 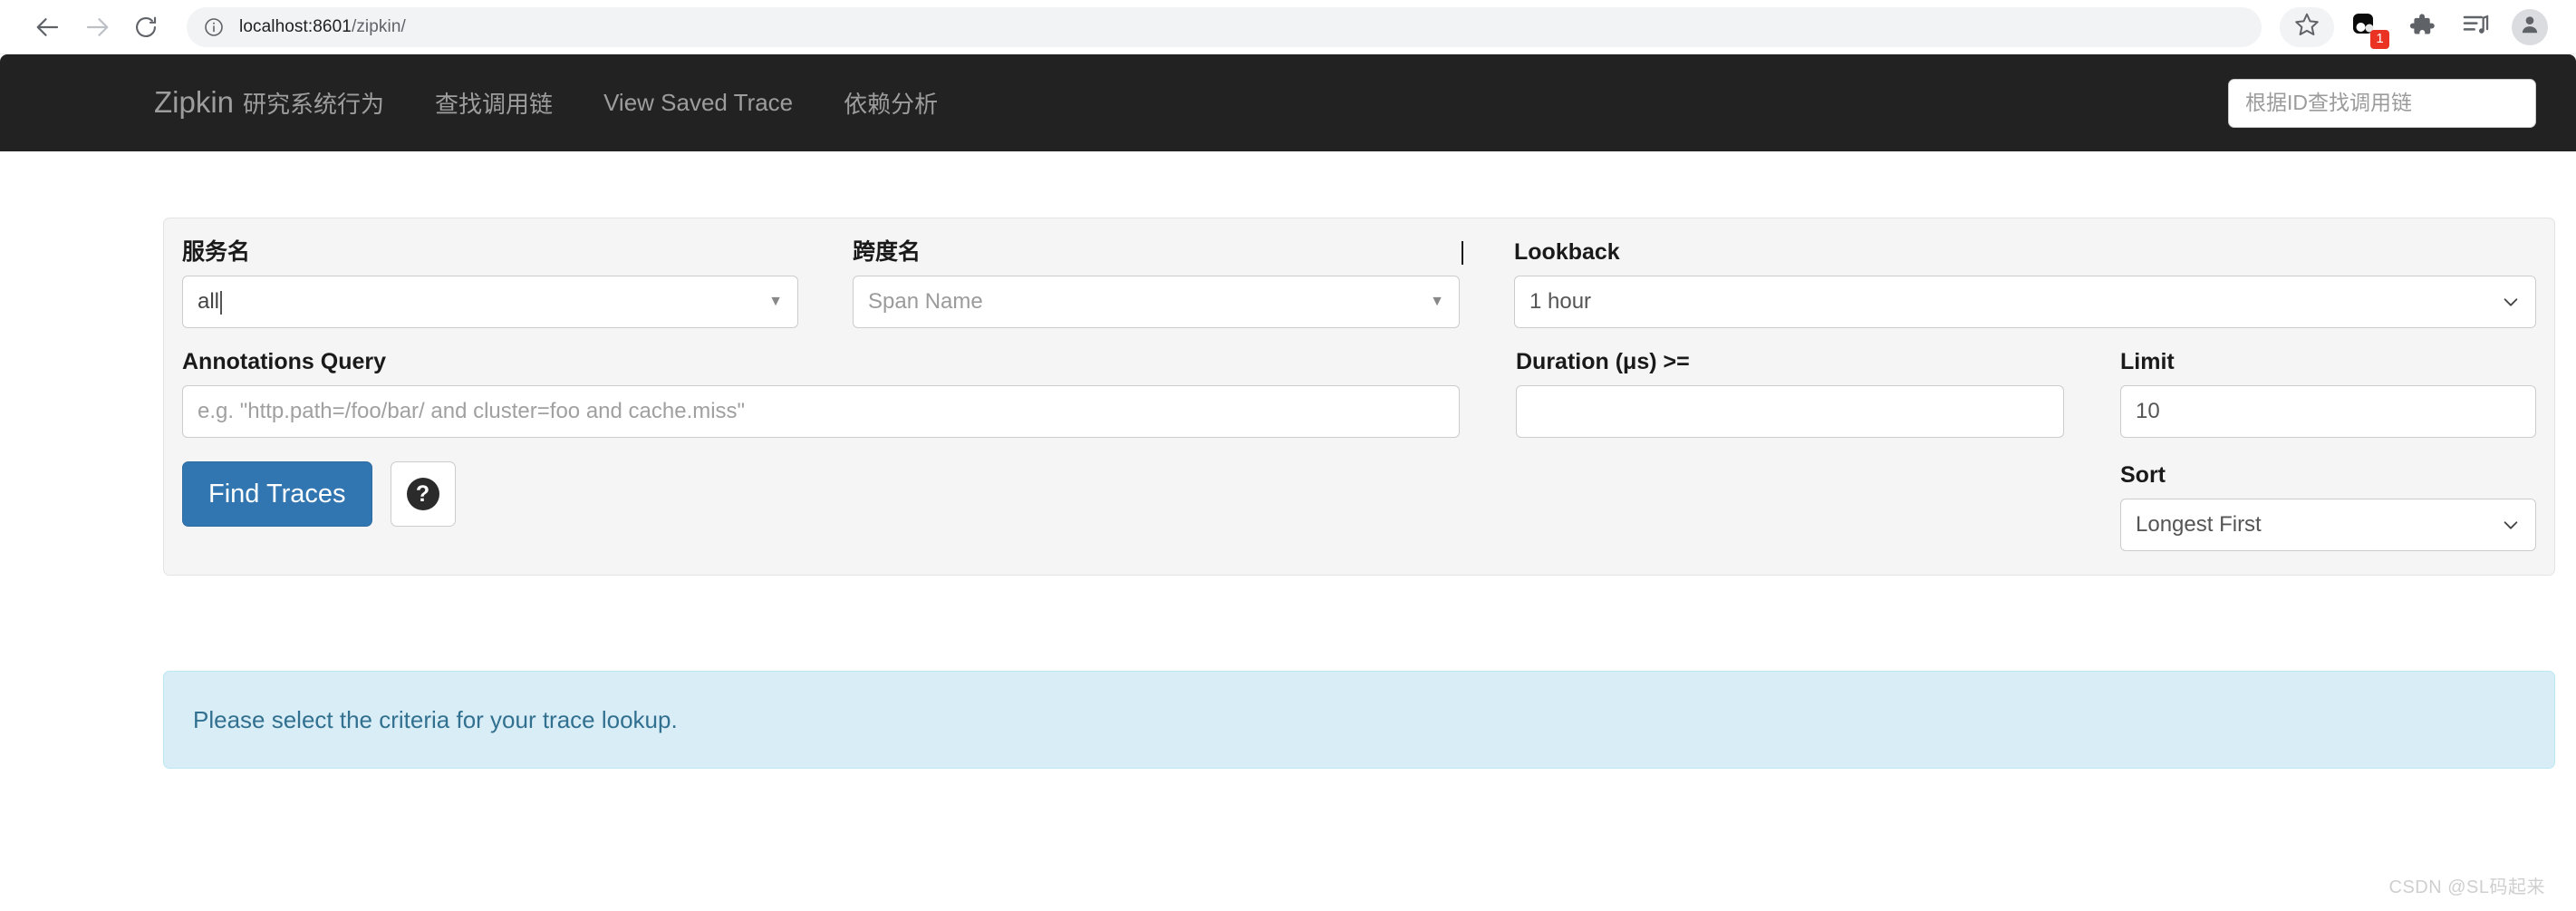 What do you see at coordinates (194, 101) in the screenshot?
I see `navbar-brand-label: Zipkin` at bounding box center [194, 101].